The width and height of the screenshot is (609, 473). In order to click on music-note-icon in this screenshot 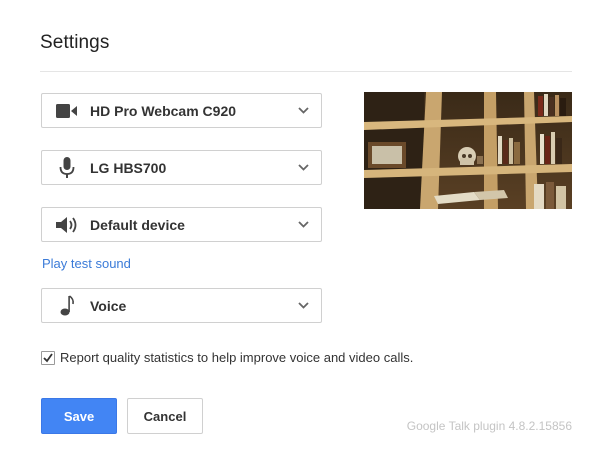, I will do `click(69, 305)`.